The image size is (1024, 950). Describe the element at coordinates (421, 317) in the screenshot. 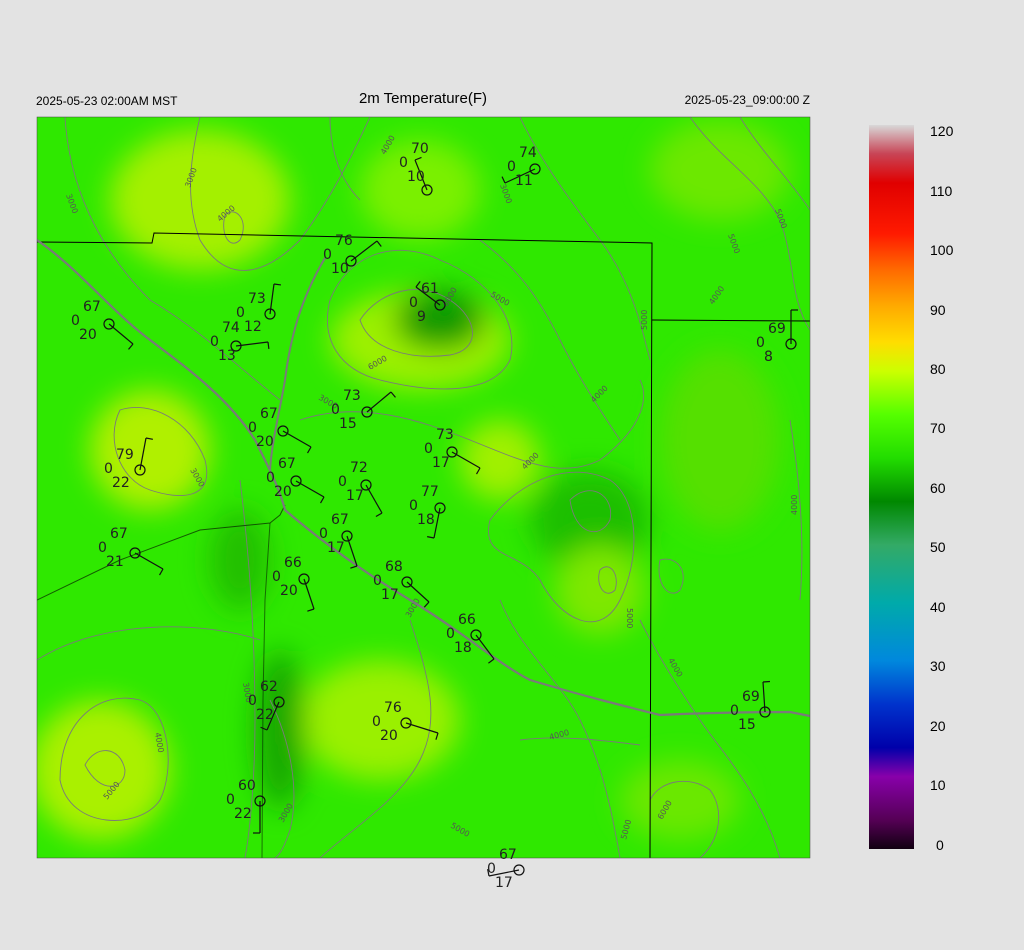

I see `station-dewpoint: 9` at that location.